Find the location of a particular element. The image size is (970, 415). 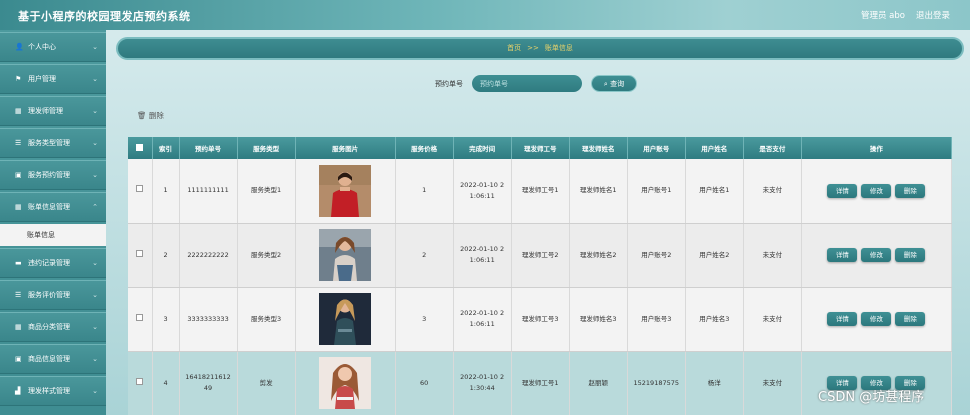

cell-barber-name: 理发师姓名1 is located at coordinates (598, 191).